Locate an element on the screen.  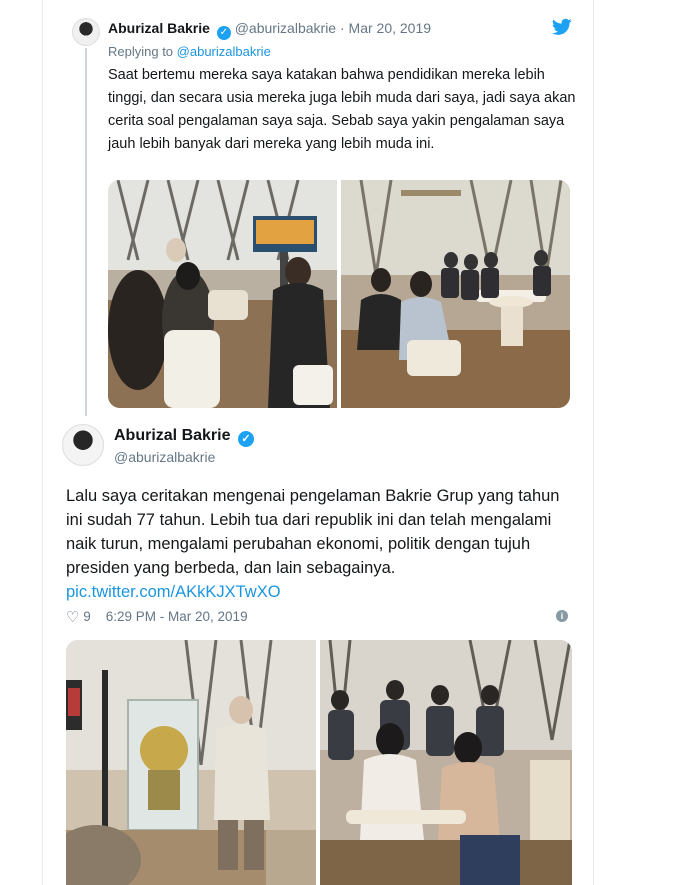
main-author-name: Aburizal Bakrie is located at coordinates (172, 435).